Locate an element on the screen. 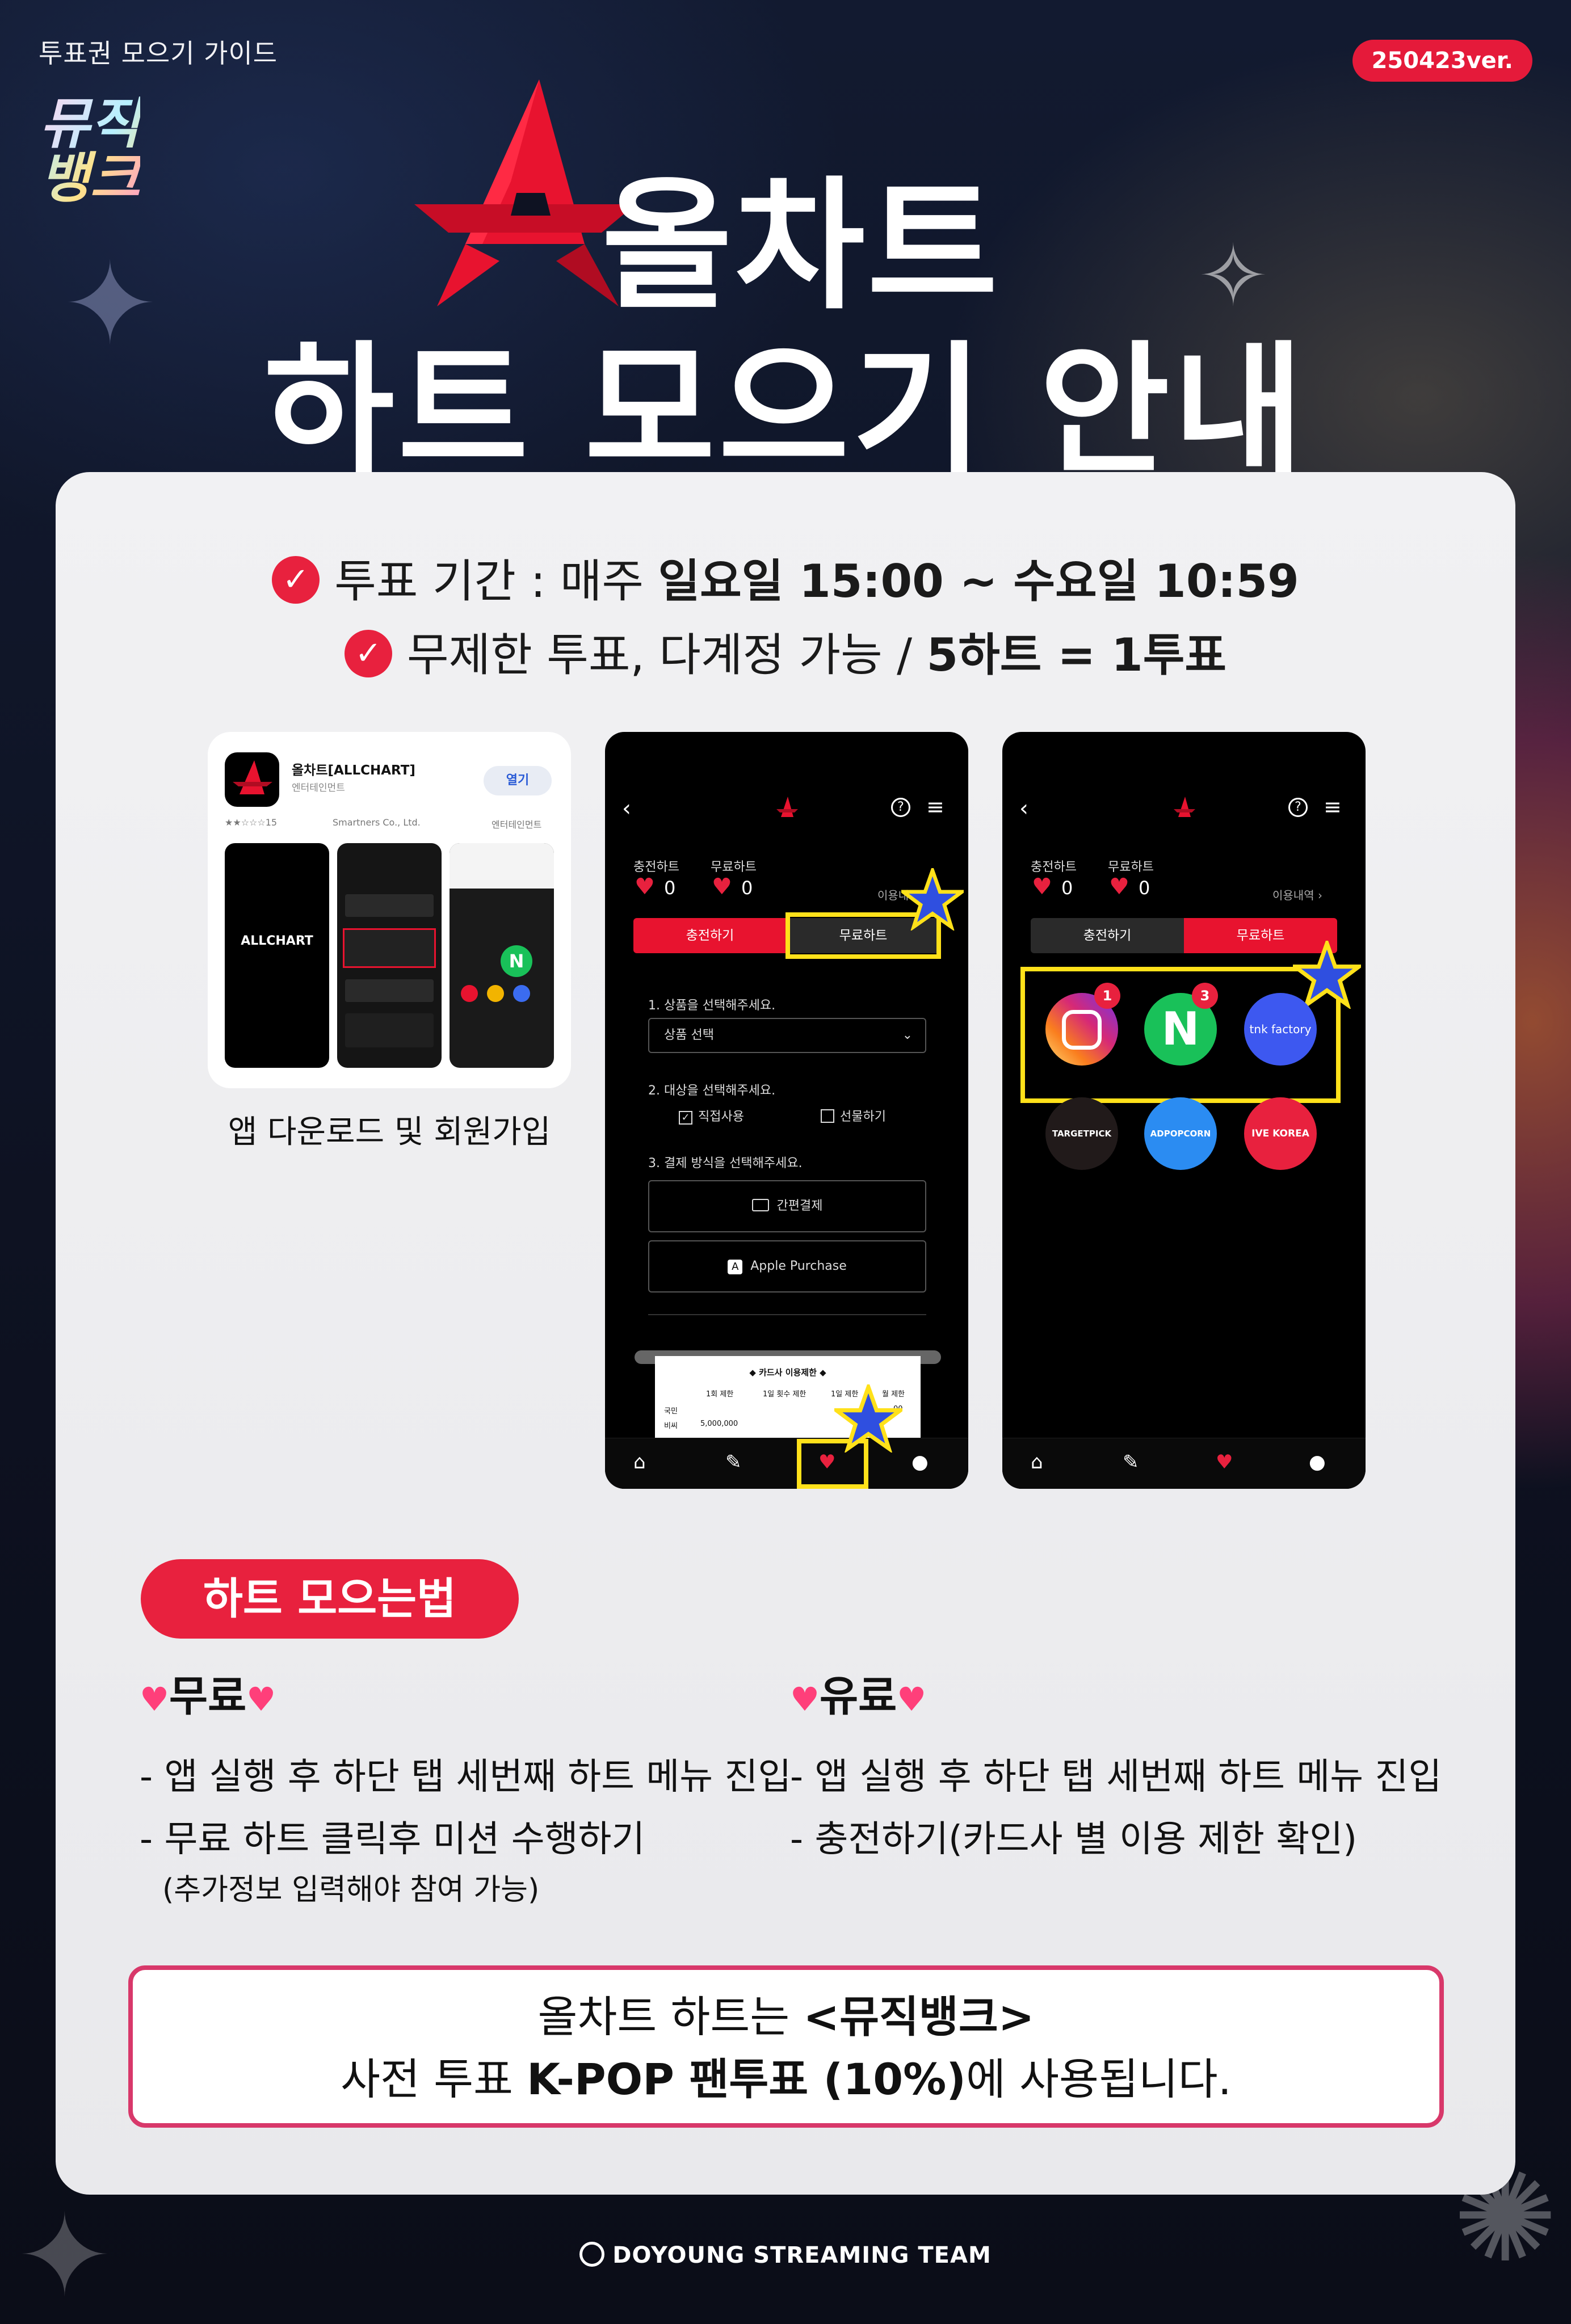  appstore-icon: A is located at coordinates (735, 1267).